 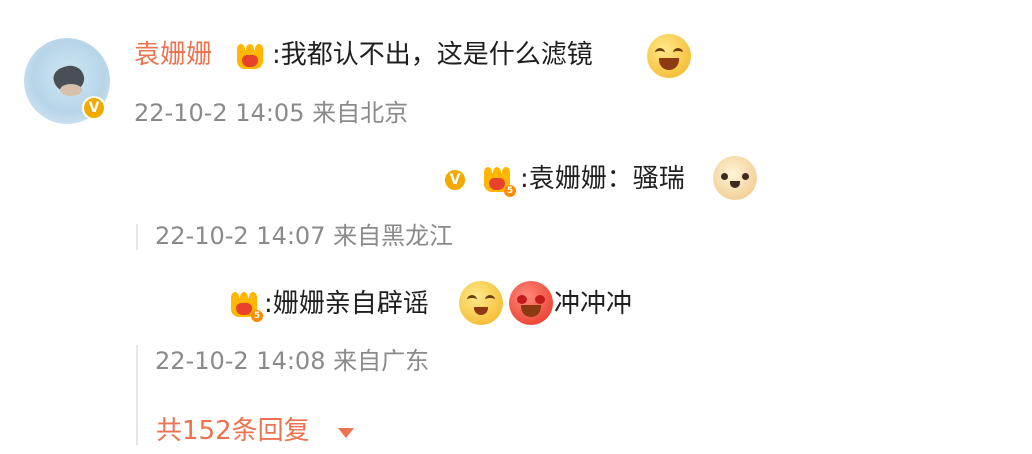 I want to click on more-replies-link: 共152条回复, so click(x=233, y=431).